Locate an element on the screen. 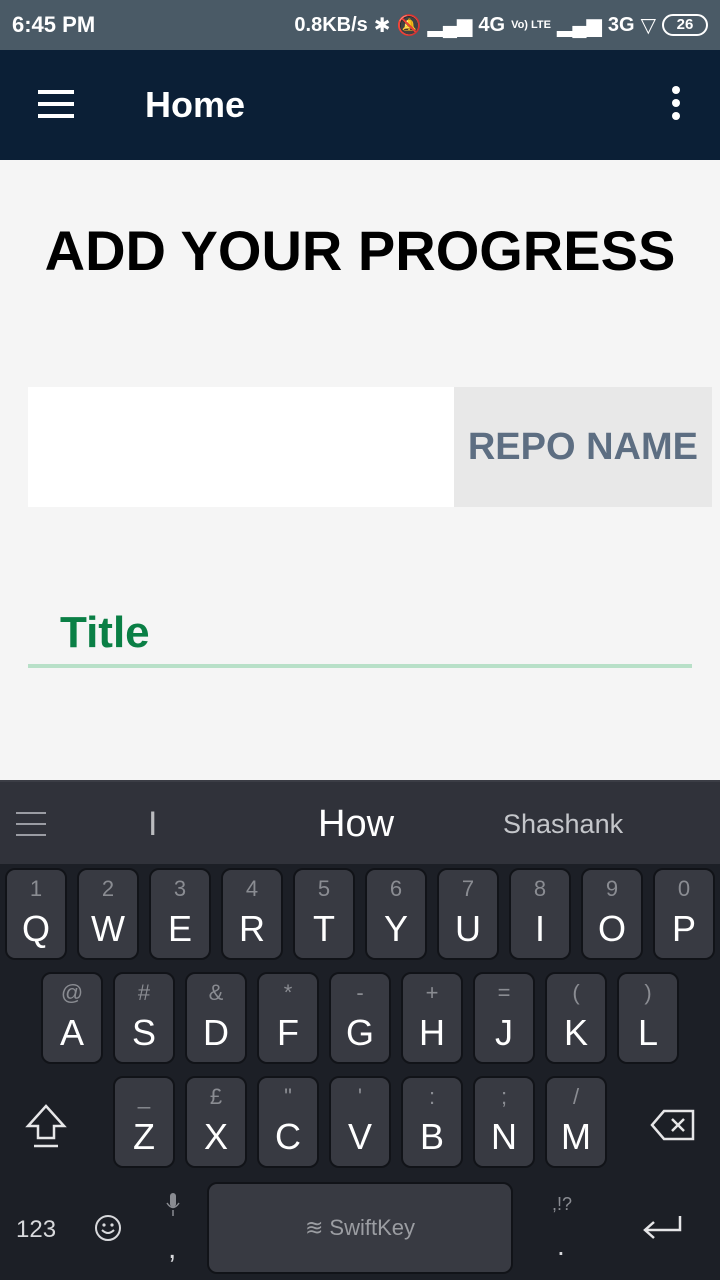  key-k: (K is located at coordinates (576, 1018).